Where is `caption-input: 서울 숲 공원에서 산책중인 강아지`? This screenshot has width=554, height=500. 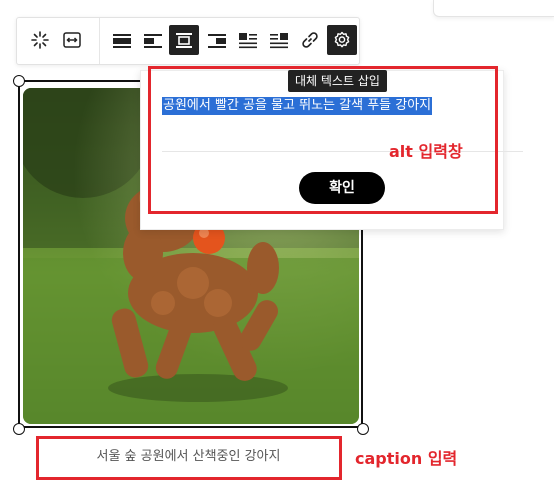
caption-input: 서울 숲 공원에서 산책중인 강아지 is located at coordinates (188, 457).